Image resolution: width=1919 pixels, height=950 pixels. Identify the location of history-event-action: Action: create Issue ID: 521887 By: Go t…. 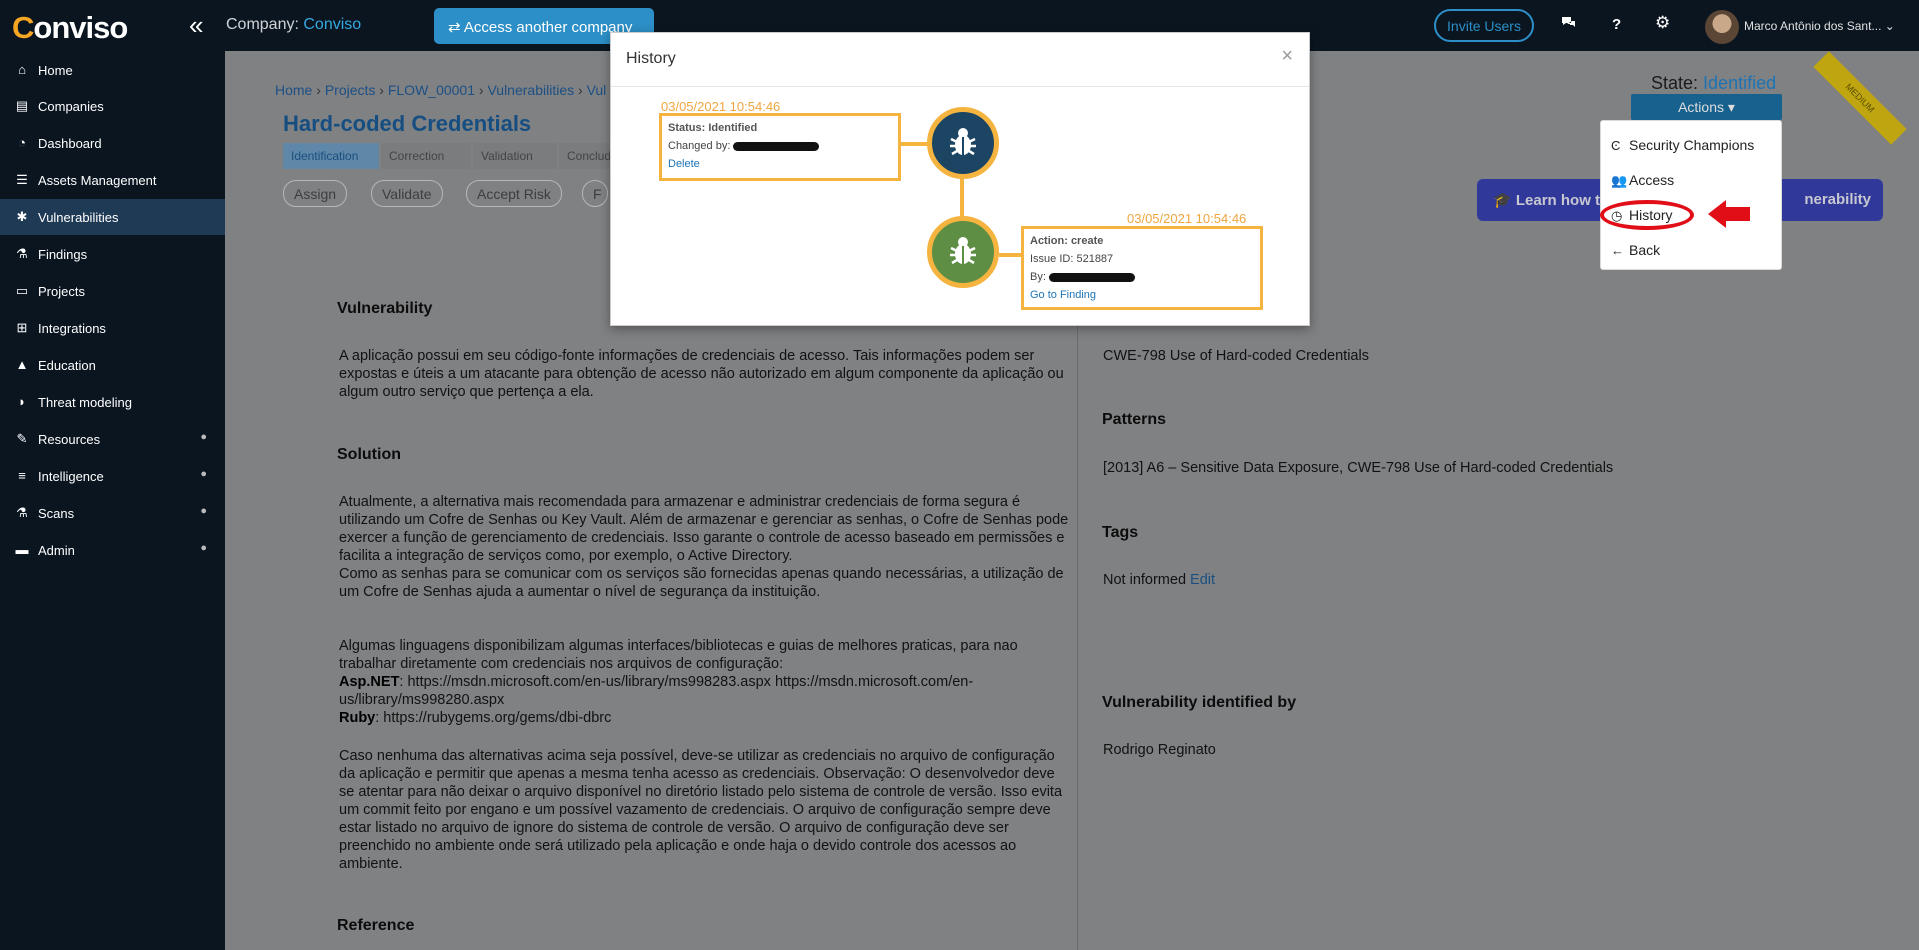
(1142, 268).